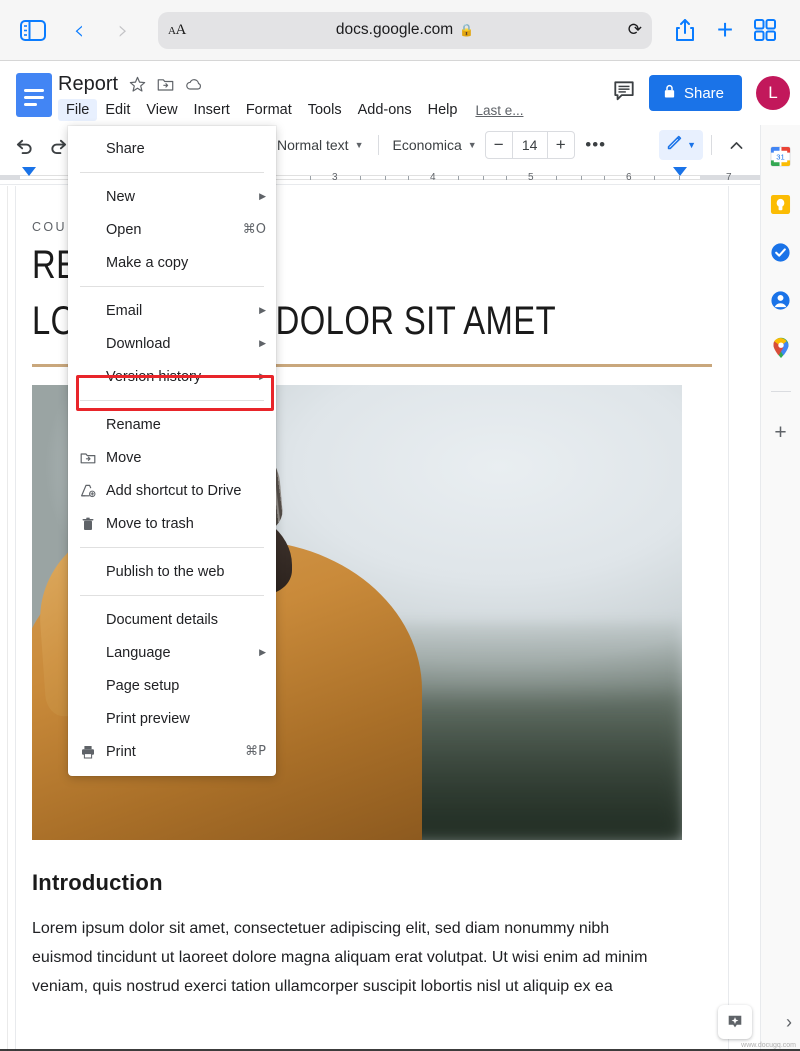 The height and width of the screenshot is (1051, 800). What do you see at coordinates (443, 110) in the screenshot?
I see `menu-help: Help` at bounding box center [443, 110].